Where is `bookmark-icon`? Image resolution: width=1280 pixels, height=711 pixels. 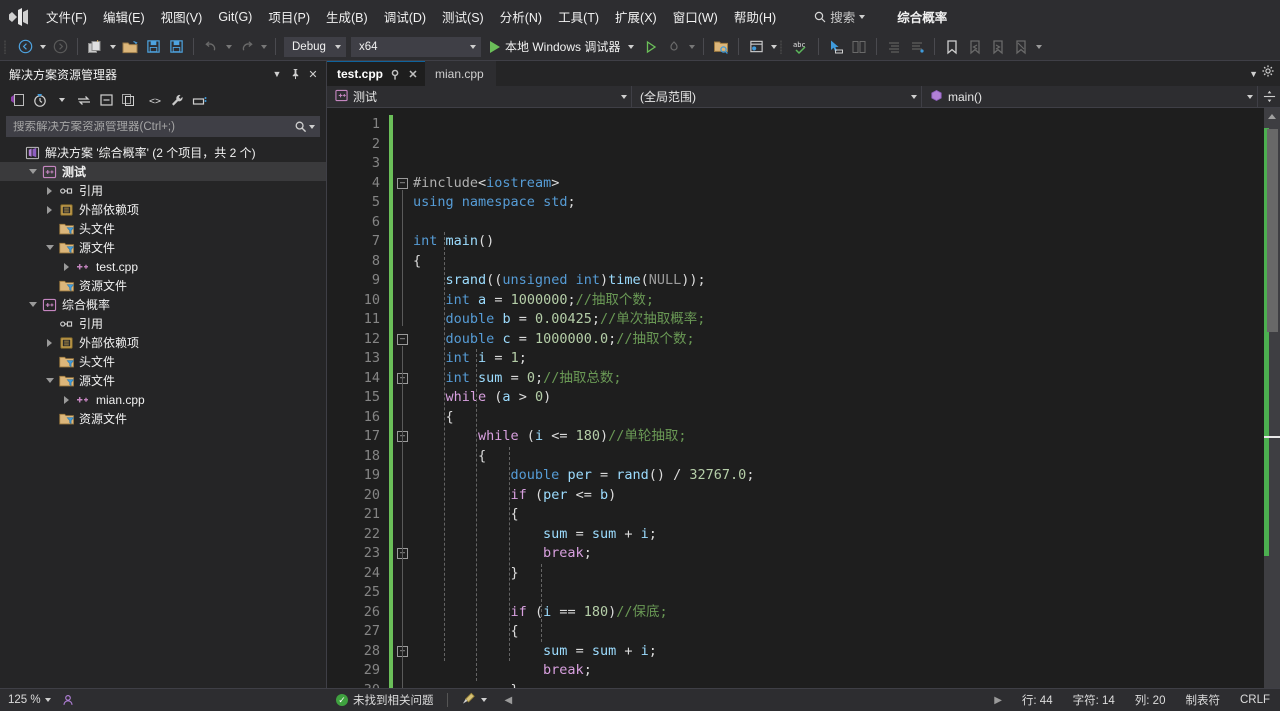 bookmark-icon is located at coordinates (952, 47).